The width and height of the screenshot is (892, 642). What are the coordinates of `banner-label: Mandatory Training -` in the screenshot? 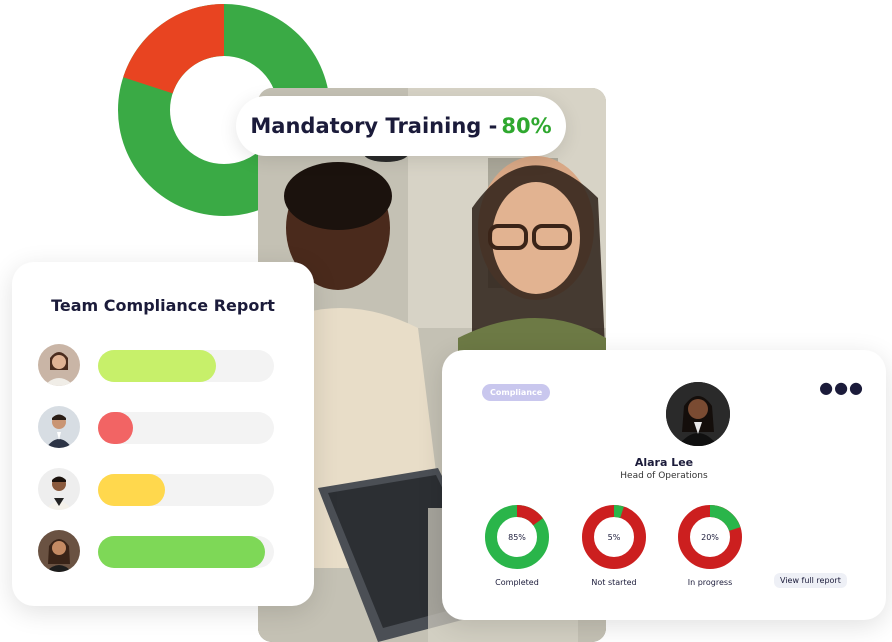 It's located at (374, 126).